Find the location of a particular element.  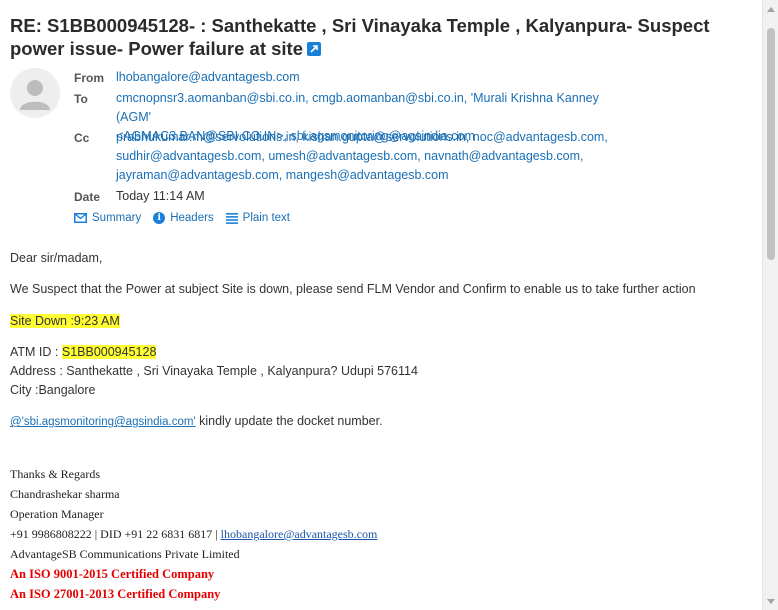

envelope-icon is located at coordinates (80, 218).